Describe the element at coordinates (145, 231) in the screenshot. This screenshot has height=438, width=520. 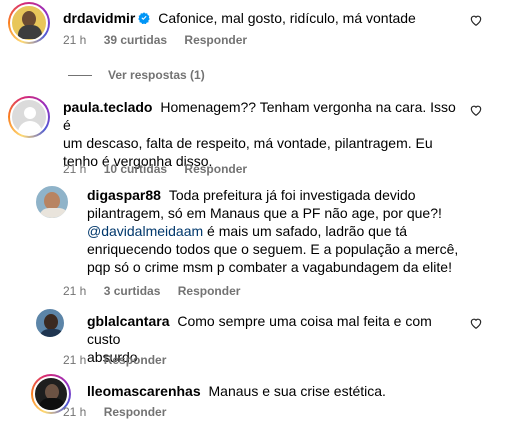
I see `mention-link: @davidalmeidaam` at that location.